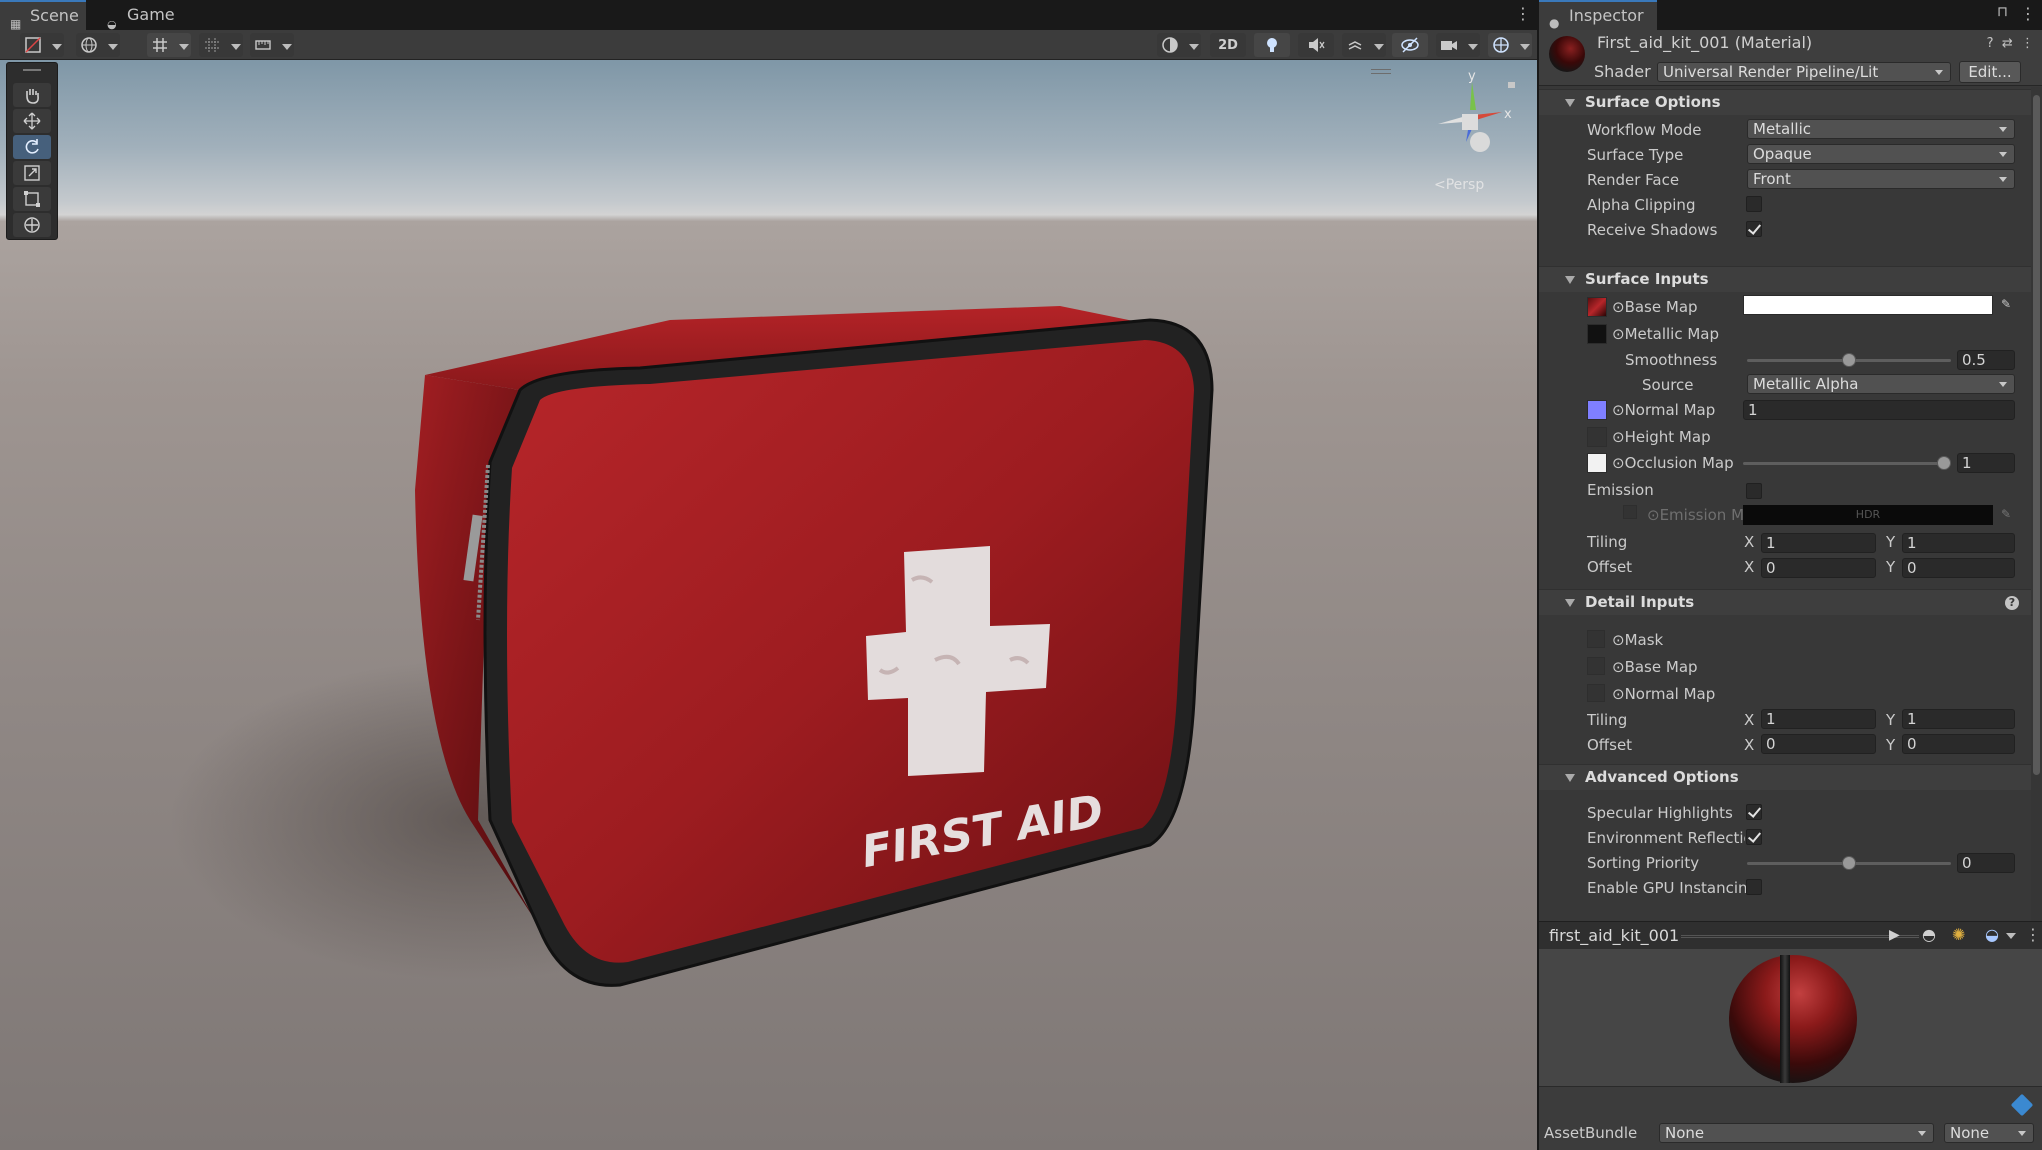  What do you see at coordinates (1818, 744) in the screenshot?
I see `detail-offset-x-field: 0` at bounding box center [1818, 744].